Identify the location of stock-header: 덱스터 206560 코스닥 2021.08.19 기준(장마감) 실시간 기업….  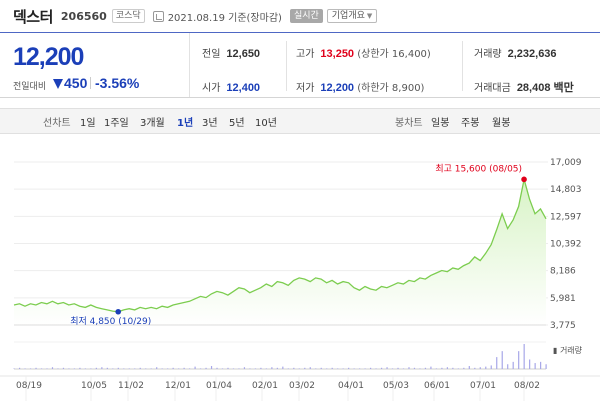
(300, 16).